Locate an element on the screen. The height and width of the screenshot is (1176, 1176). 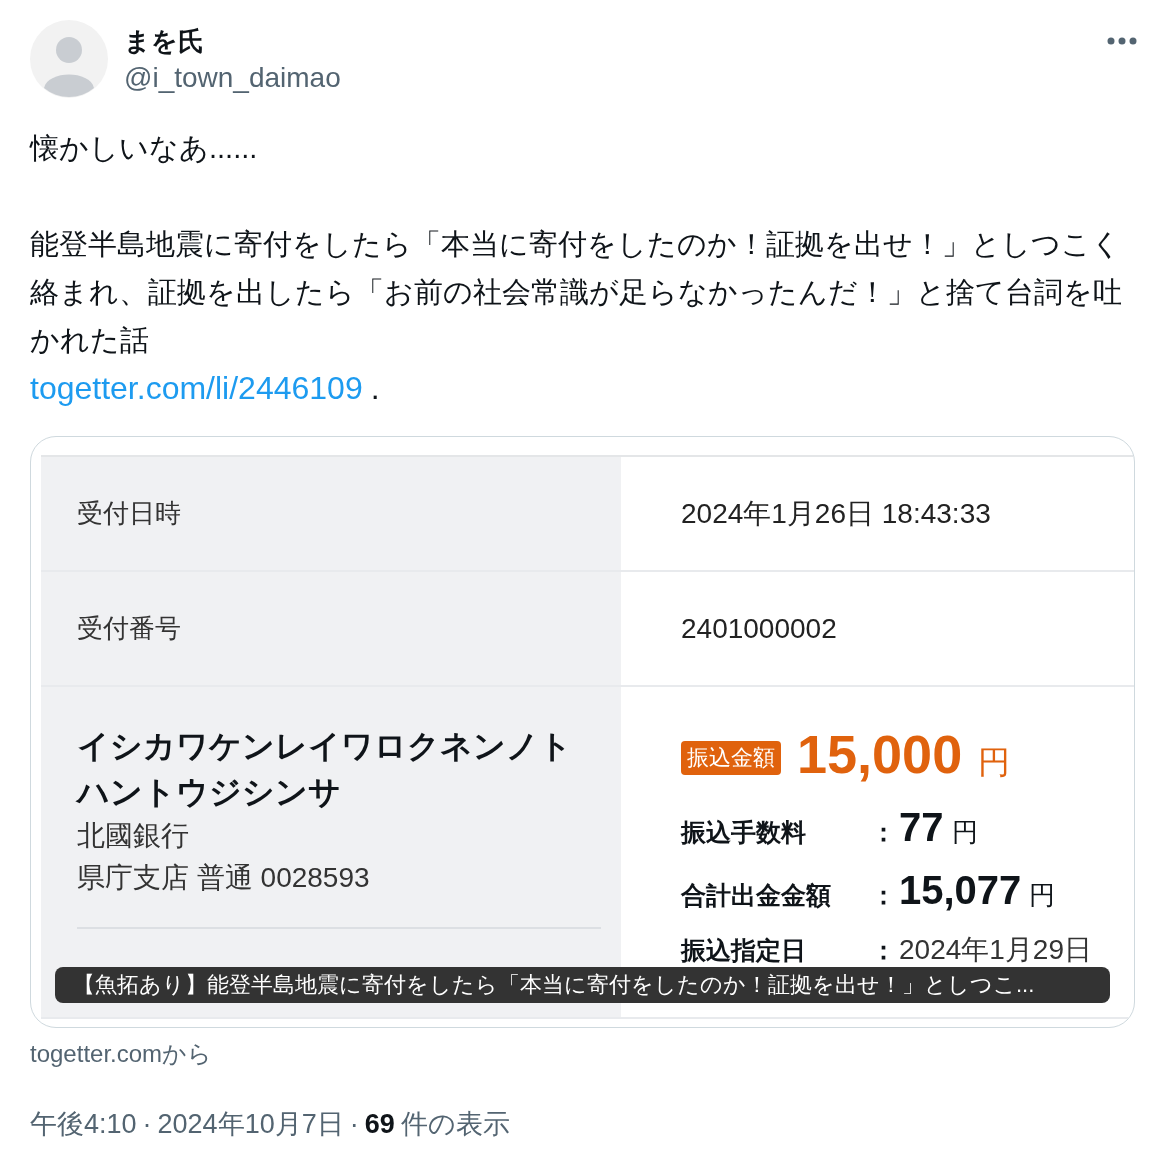
account-info: 県庁支店 普通 0028593 is located at coordinates (224, 878).